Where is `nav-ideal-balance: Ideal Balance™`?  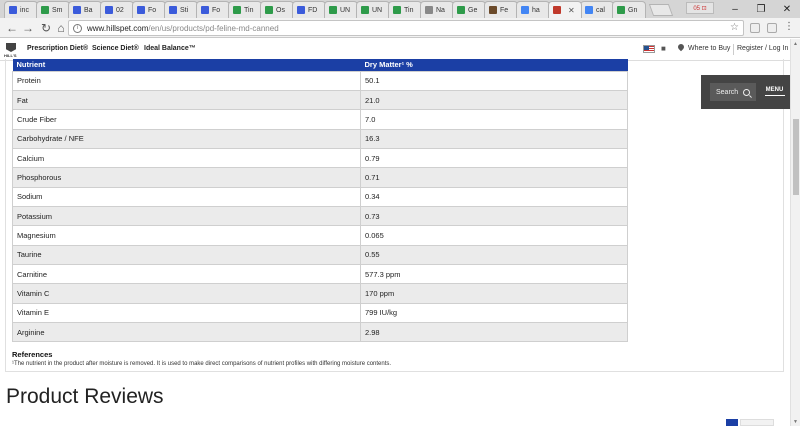
nav-ideal-balance: Ideal Balance™ is located at coordinates (170, 48).